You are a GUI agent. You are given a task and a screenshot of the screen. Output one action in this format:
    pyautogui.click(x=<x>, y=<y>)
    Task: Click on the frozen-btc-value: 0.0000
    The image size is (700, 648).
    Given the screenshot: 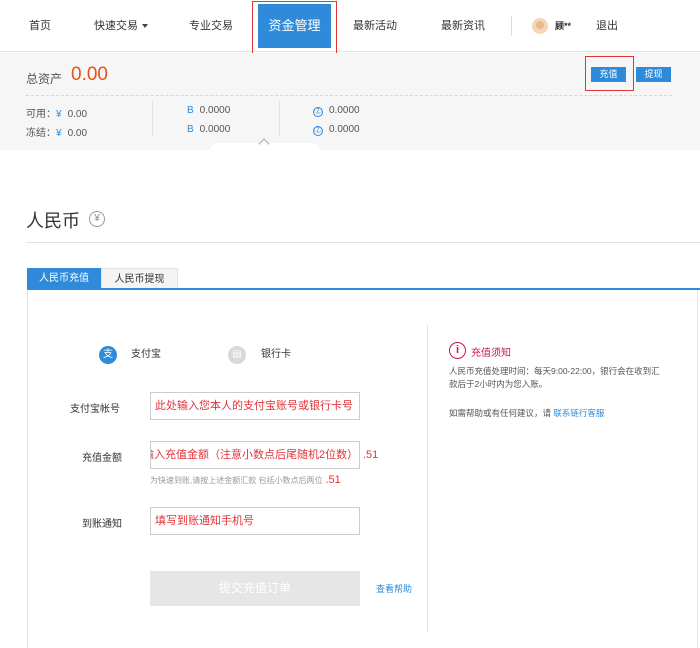 What is the action you would take?
    pyautogui.click(x=215, y=129)
    